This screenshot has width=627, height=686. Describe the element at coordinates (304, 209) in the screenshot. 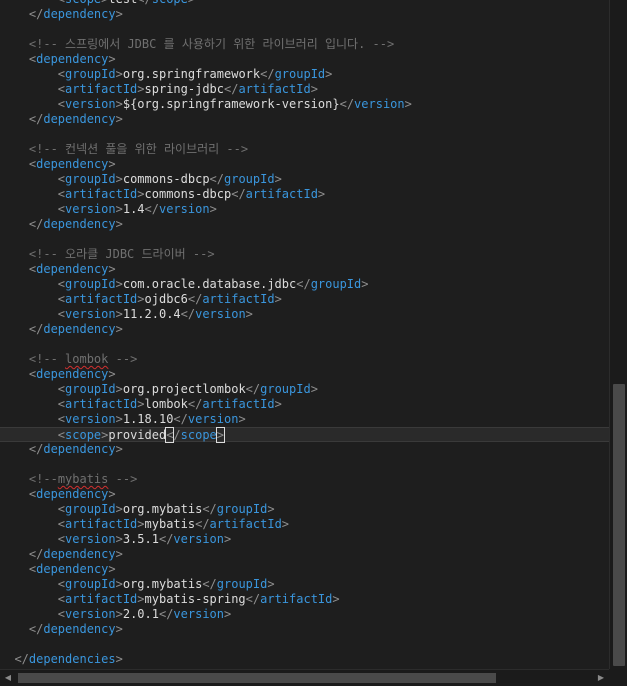

I see `code-line: <version>1.4</version>` at that location.